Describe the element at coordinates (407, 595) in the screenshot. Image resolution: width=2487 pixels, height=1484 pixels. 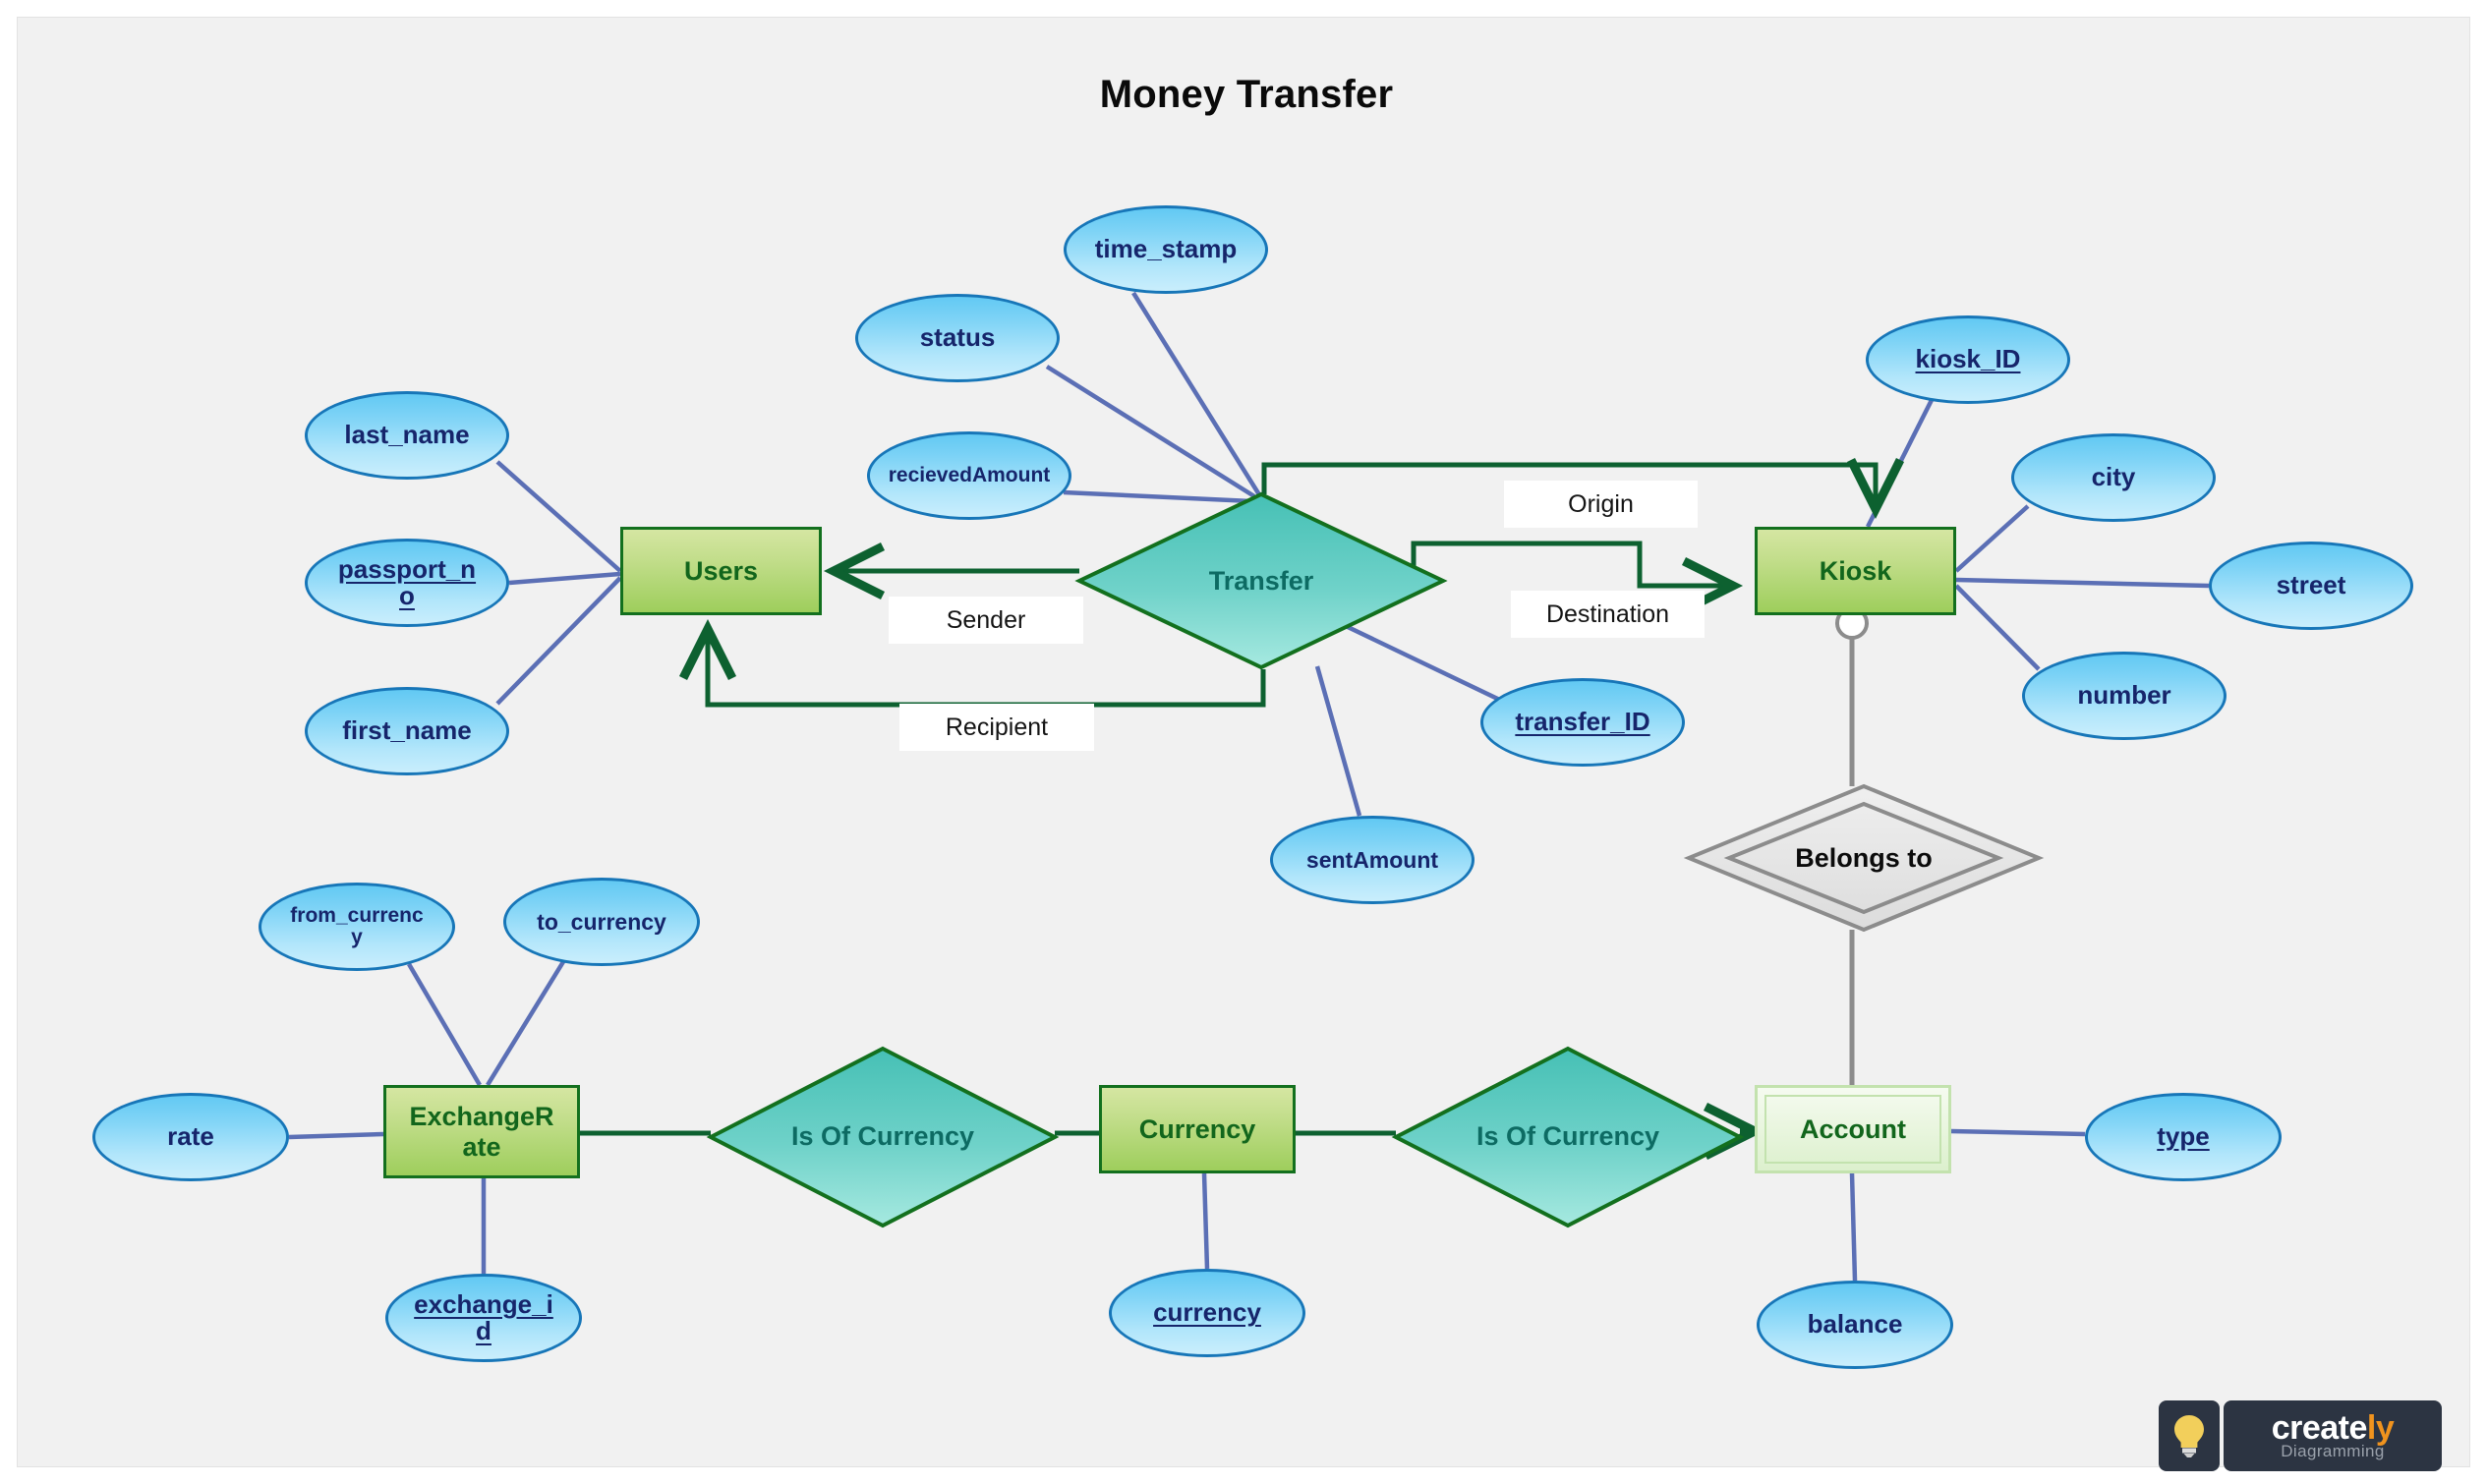
I see `attribute-label-line2: o` at that location.